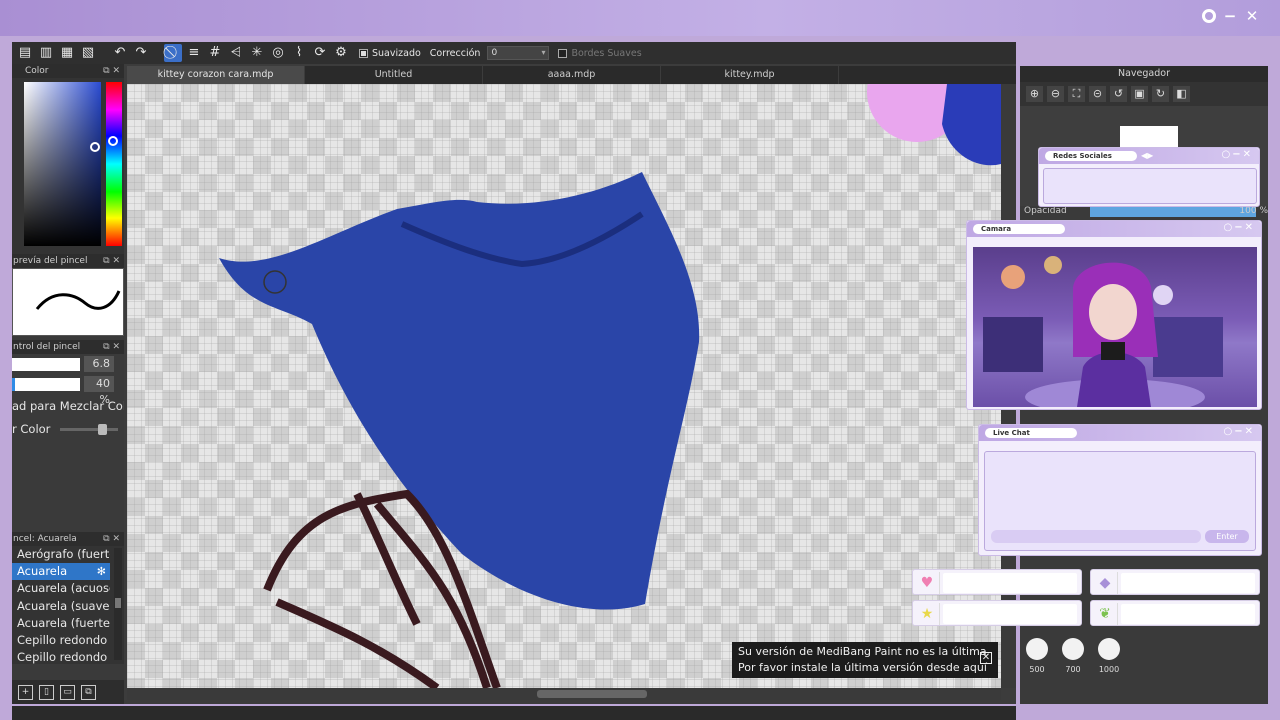 The width and height of the screenshot is (1280, 720). What do you see at coordinates (62, 164) in the screenshot?
I see `saturation-value-square` at bounding box center [62, 164].